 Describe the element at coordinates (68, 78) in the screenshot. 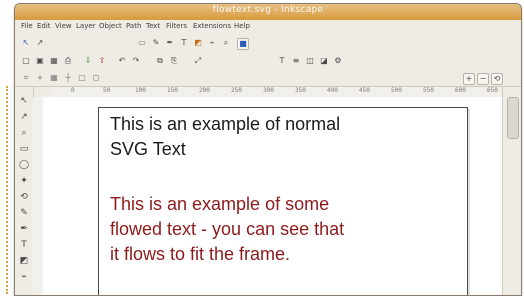

I see `snap-guides-icon: ┼` at that location.